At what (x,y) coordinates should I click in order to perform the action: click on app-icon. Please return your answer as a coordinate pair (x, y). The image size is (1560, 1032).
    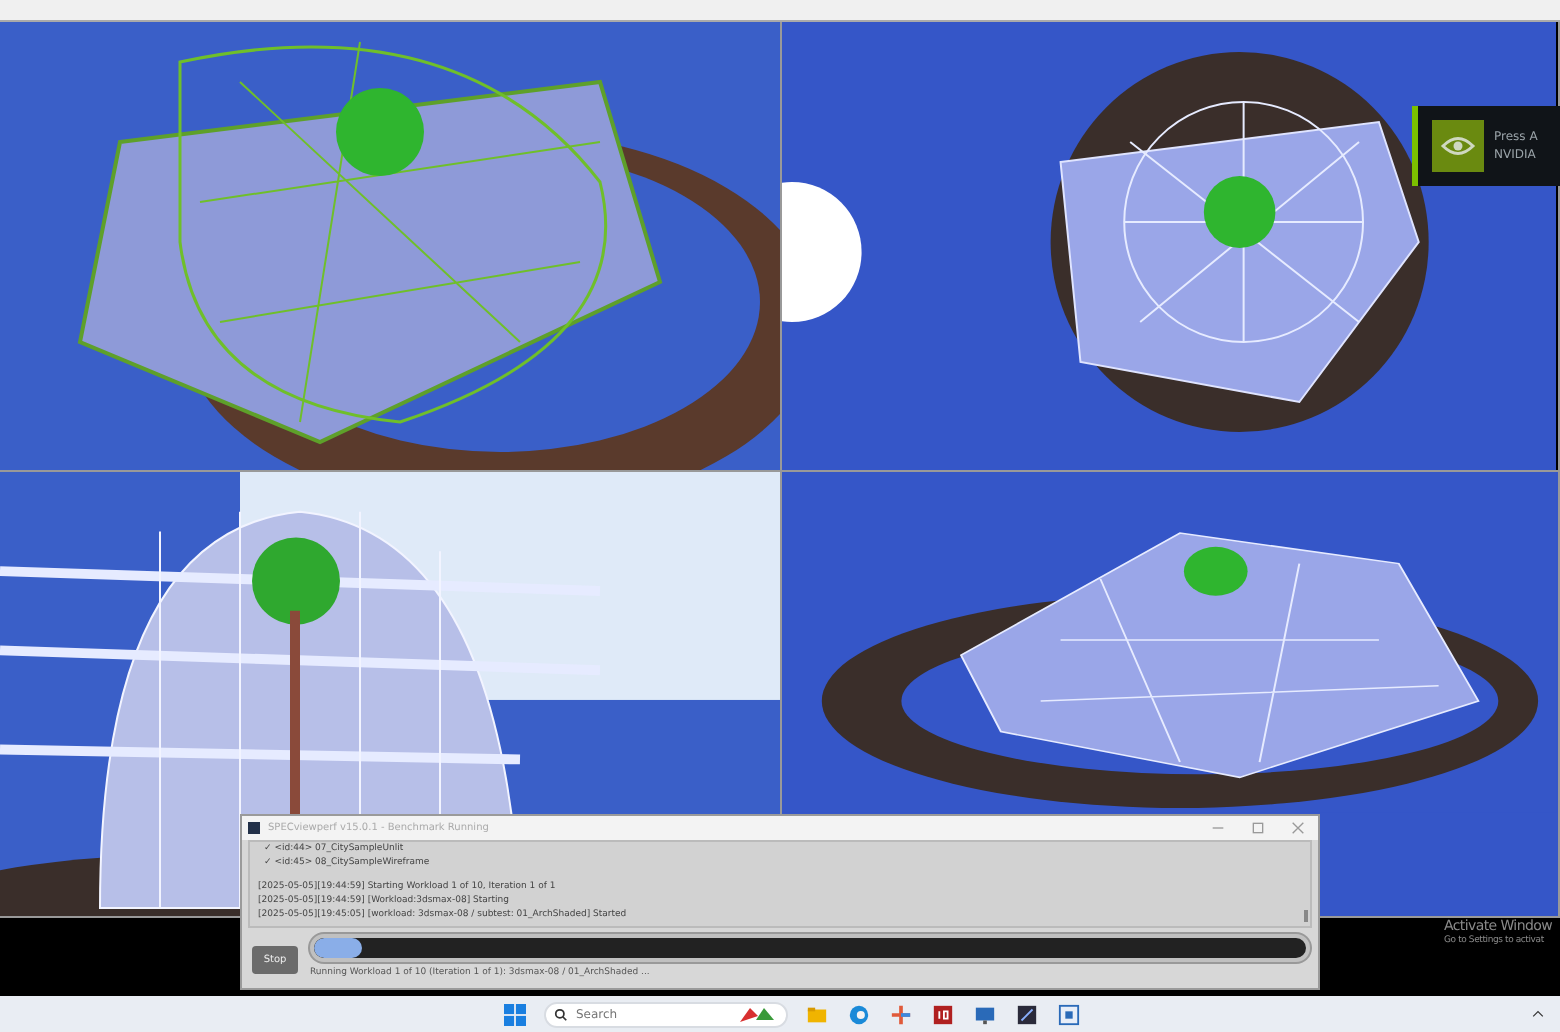
    Looking at the image, I should click on (254, 828).